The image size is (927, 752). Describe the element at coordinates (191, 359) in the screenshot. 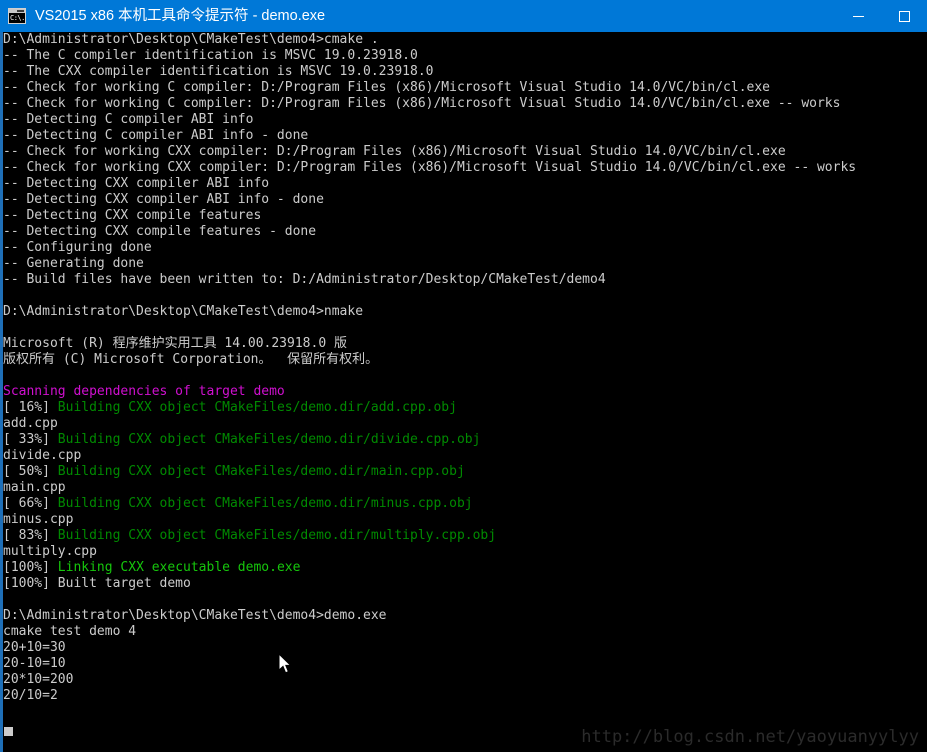

I see `console-line-segment: 版权所有 (C) Microsoft Corporation。 保留所有权利。` at that location.